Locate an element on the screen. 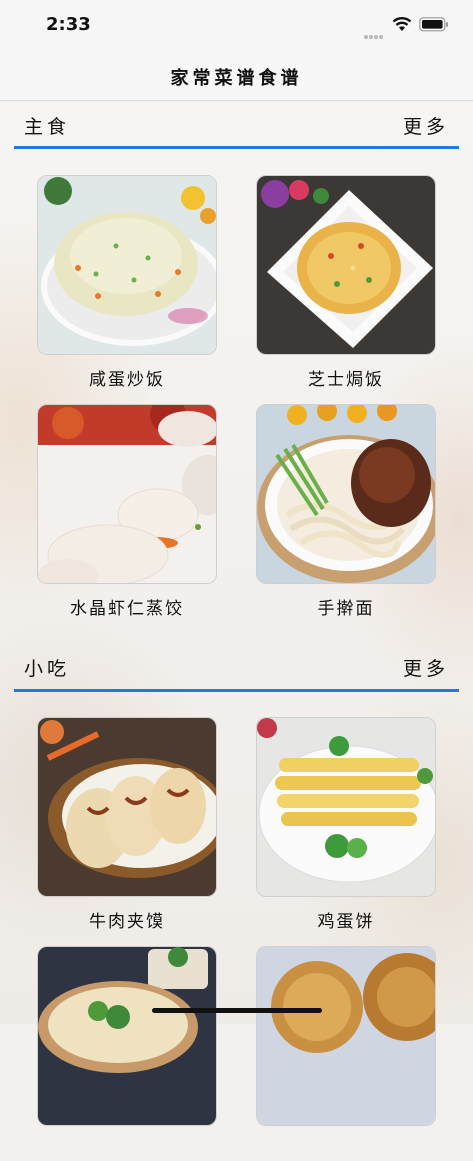 This screenshot has width=473, height=1161. home-indicator is located at coordinates (237, 1010).